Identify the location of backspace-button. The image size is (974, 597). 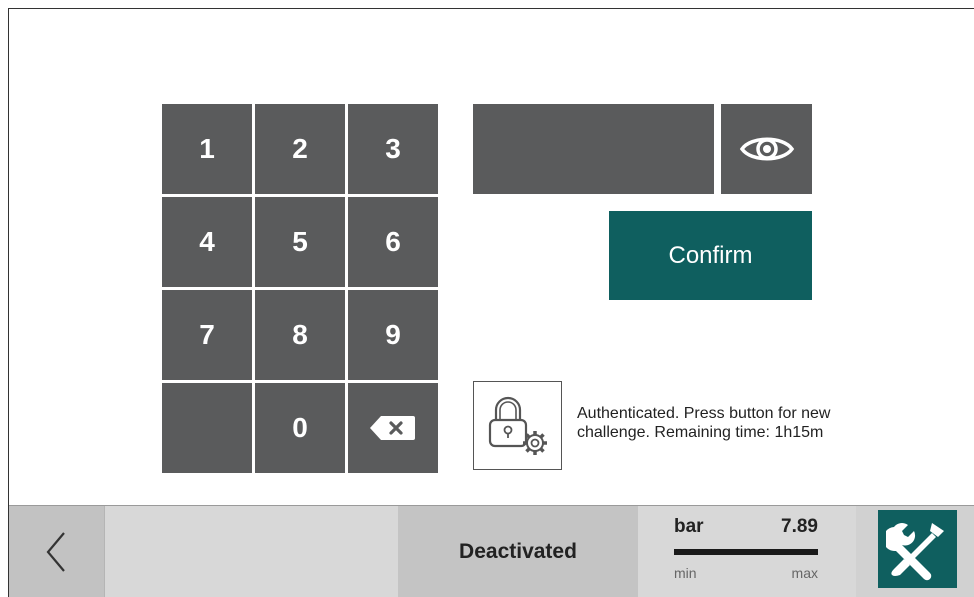
(393, 428).